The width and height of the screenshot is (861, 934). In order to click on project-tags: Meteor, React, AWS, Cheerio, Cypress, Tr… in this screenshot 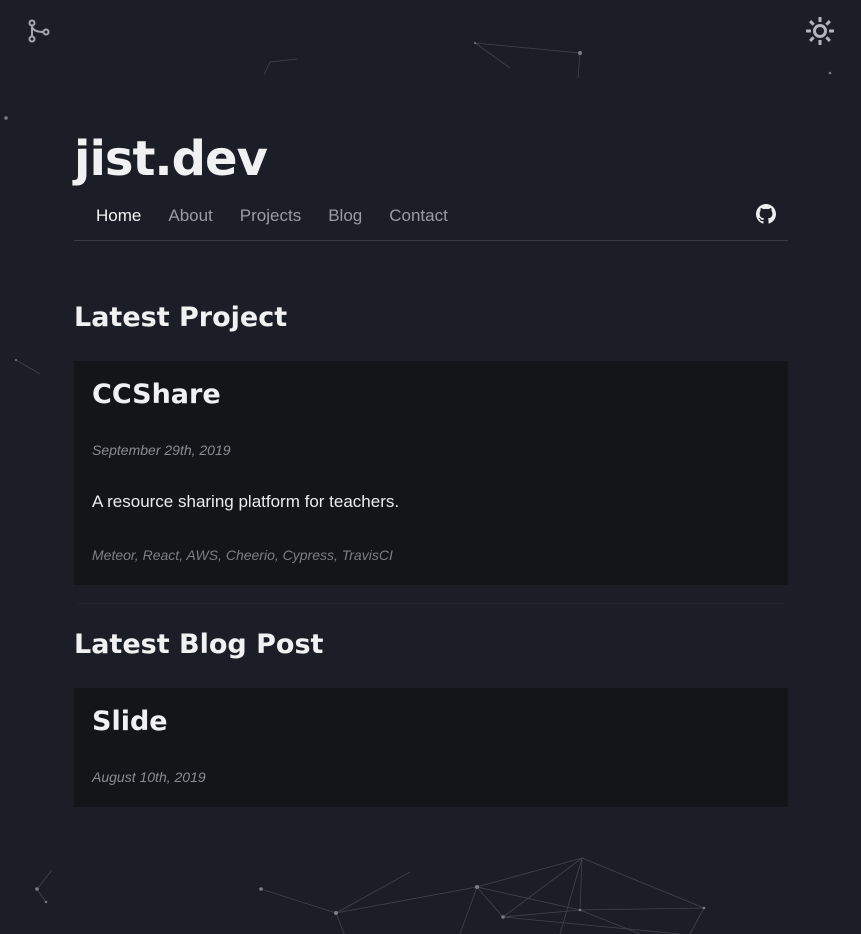, I will do `click(242, 555)`.